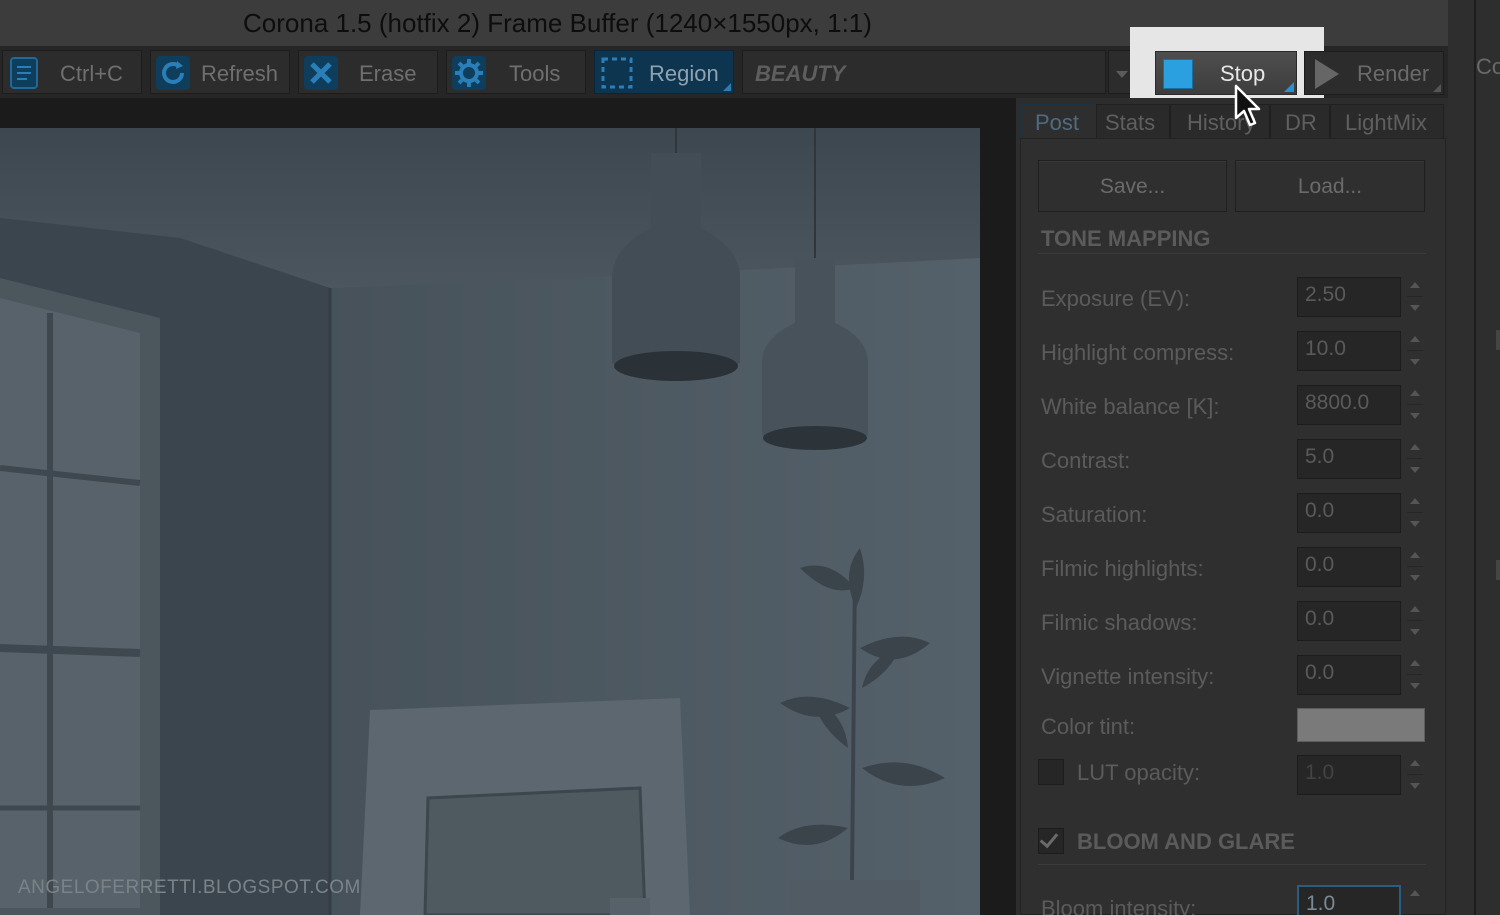  I want to click on region-button-label: Region, so click(684, 73).